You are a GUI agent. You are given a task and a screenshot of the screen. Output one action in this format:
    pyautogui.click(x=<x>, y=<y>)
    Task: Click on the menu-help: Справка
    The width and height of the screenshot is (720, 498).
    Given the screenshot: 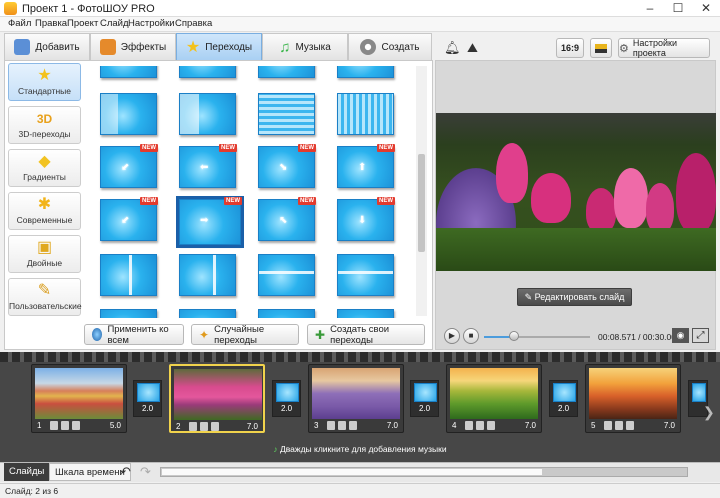 What is the action you would take?
    pyautogui.click(x=193, y=23)
    